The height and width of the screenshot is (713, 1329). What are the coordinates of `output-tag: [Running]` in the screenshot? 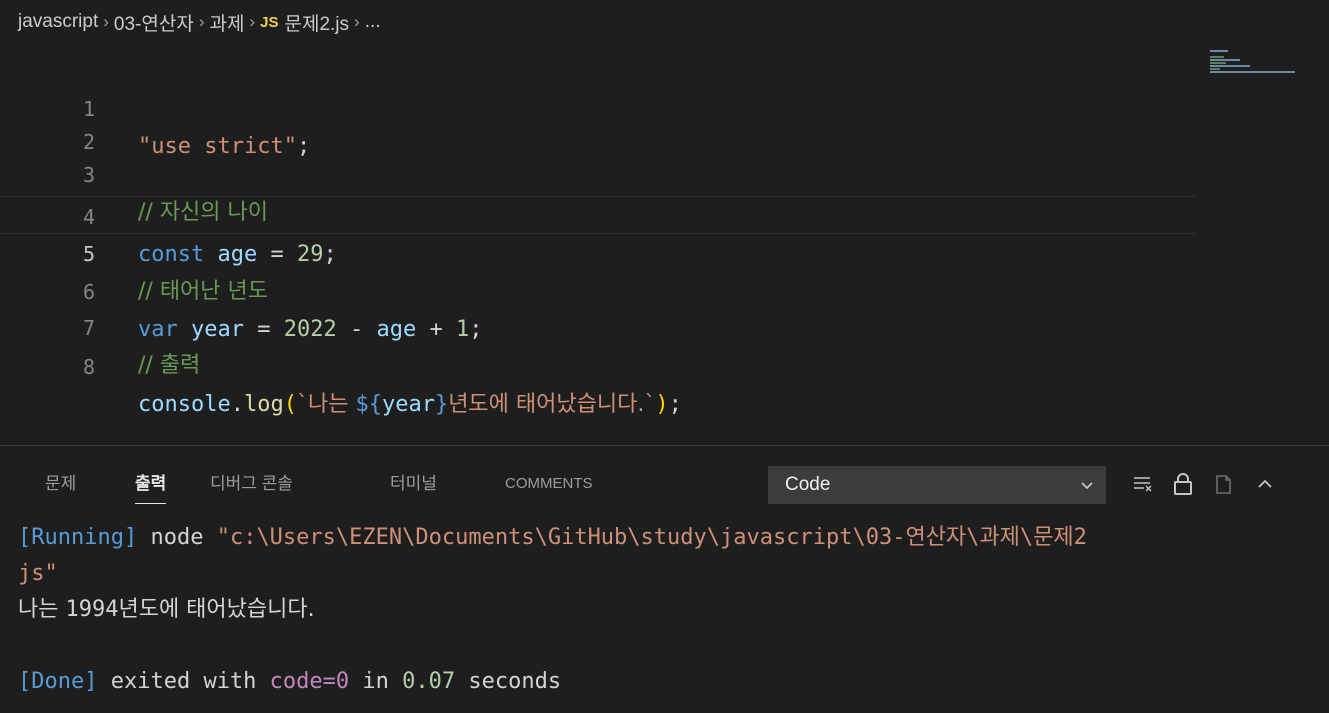 It's located at (78, 537).